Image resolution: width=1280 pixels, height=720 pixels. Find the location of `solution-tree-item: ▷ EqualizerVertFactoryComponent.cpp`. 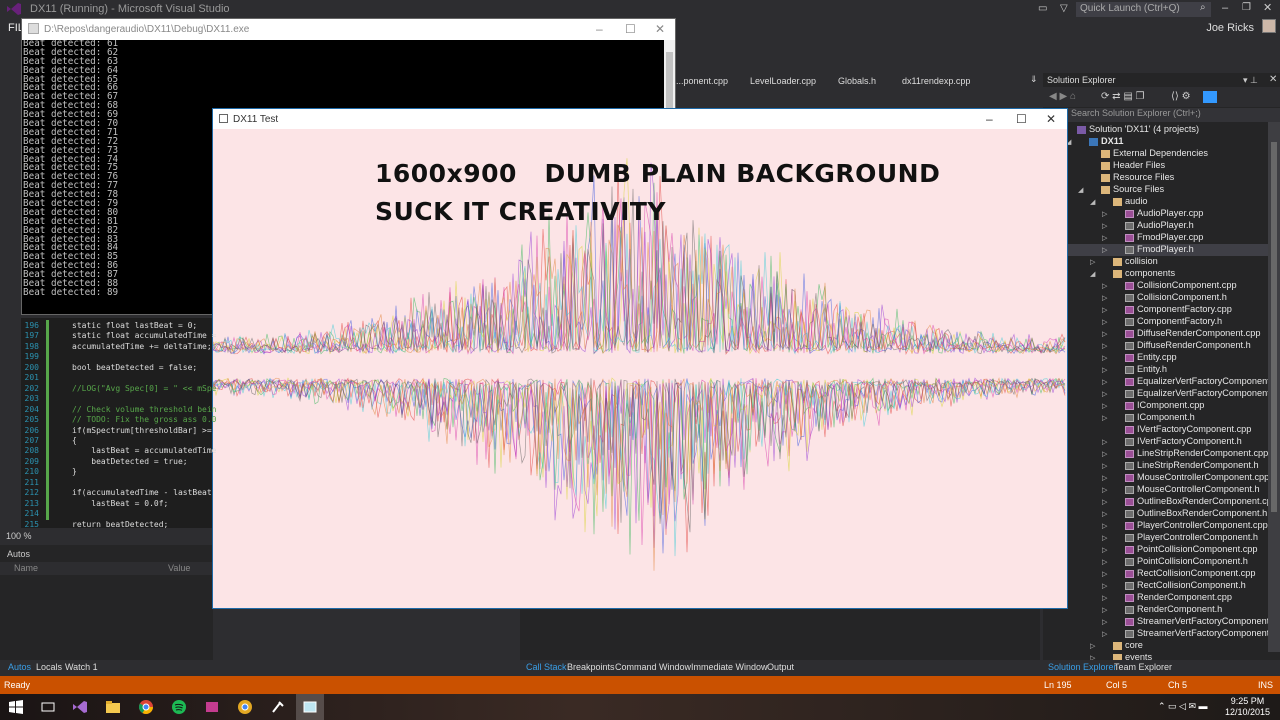

solution-tree-item: ▷ EqualizerVertFactoryComponent.cpp is located at coordinates (1161, 382).